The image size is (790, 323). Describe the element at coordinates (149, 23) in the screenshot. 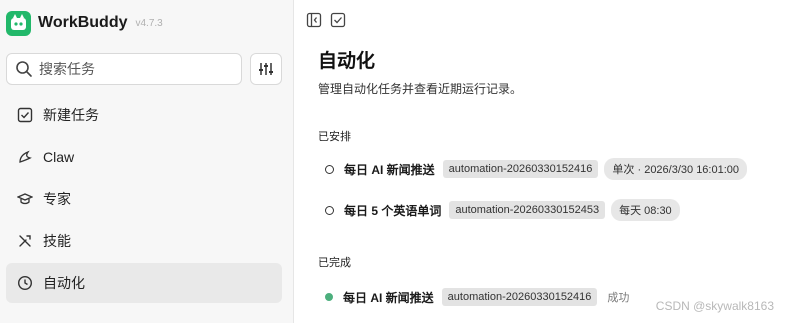

I see `app-version: v4.7.3` at that location.